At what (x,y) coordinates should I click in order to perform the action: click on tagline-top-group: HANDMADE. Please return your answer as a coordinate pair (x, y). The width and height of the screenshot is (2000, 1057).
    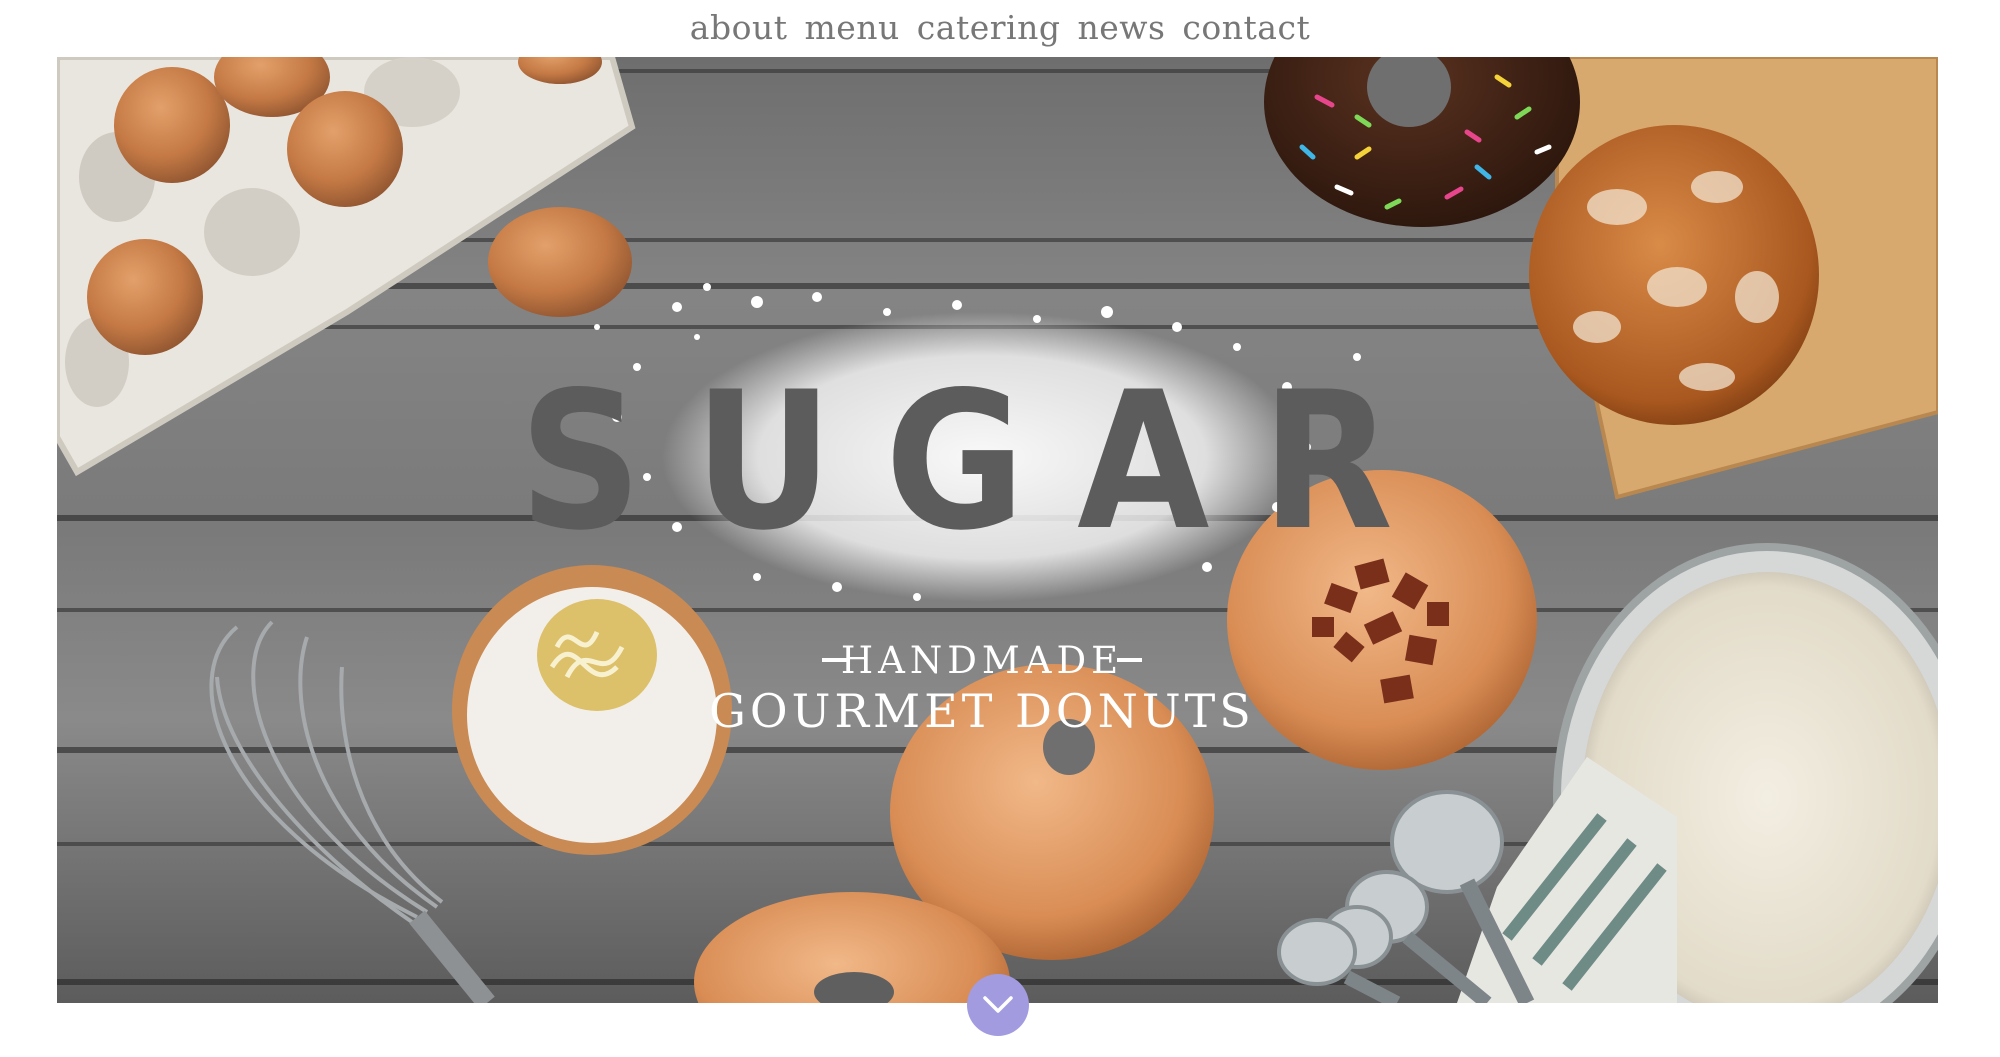
    Looking at the image, I should click on (982, 660).